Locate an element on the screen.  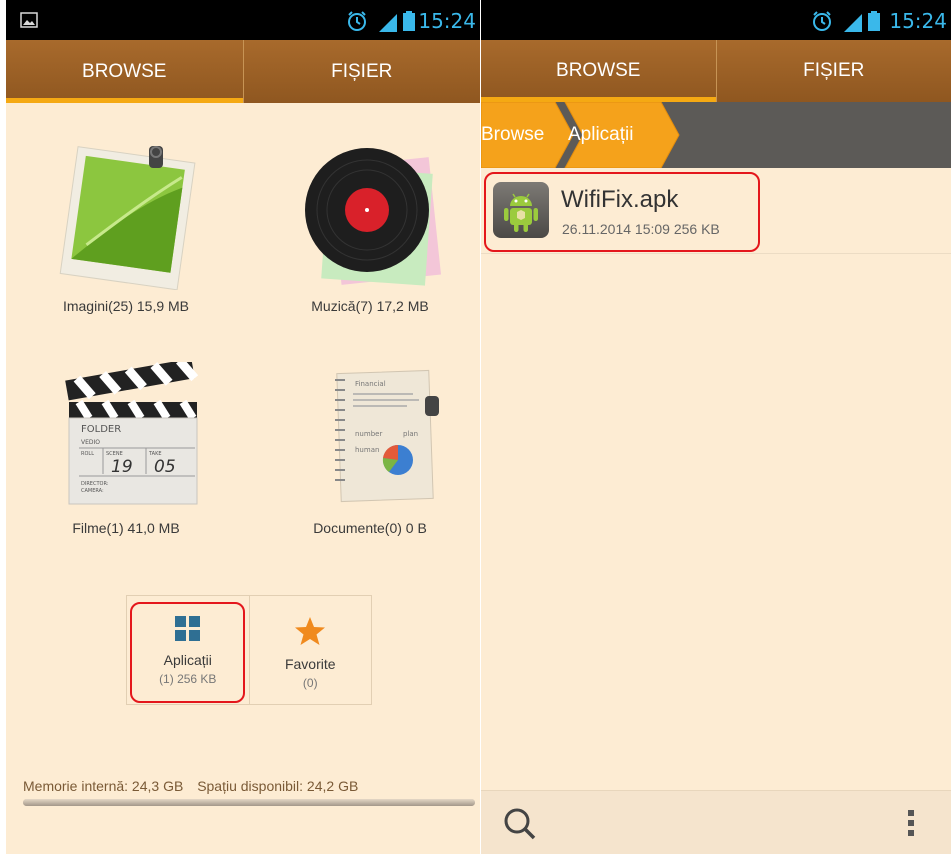
clapper-director-text: DIRECTOR: is located at coordinates (95, 484).